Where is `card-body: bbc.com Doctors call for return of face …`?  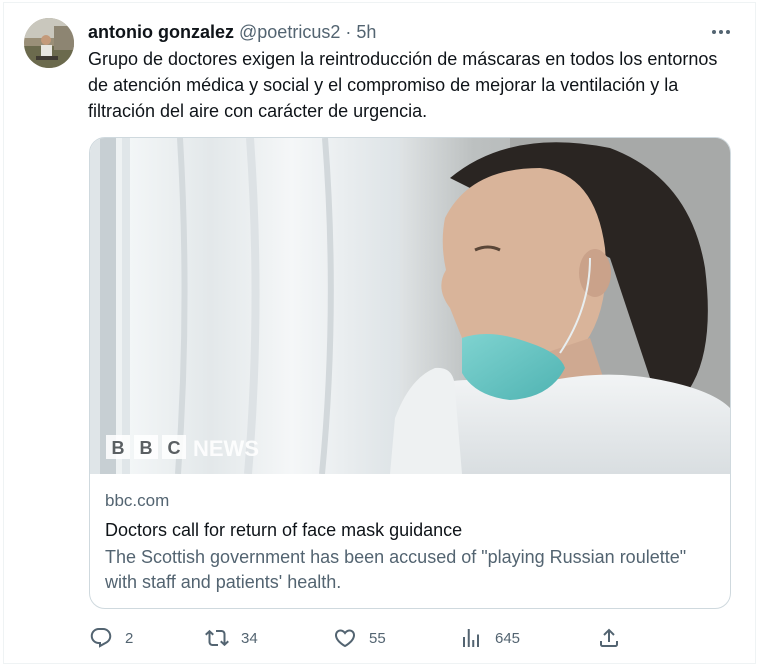 card-body: bbc.com Doctors call for return of face … is located at coordinates (405, 542).